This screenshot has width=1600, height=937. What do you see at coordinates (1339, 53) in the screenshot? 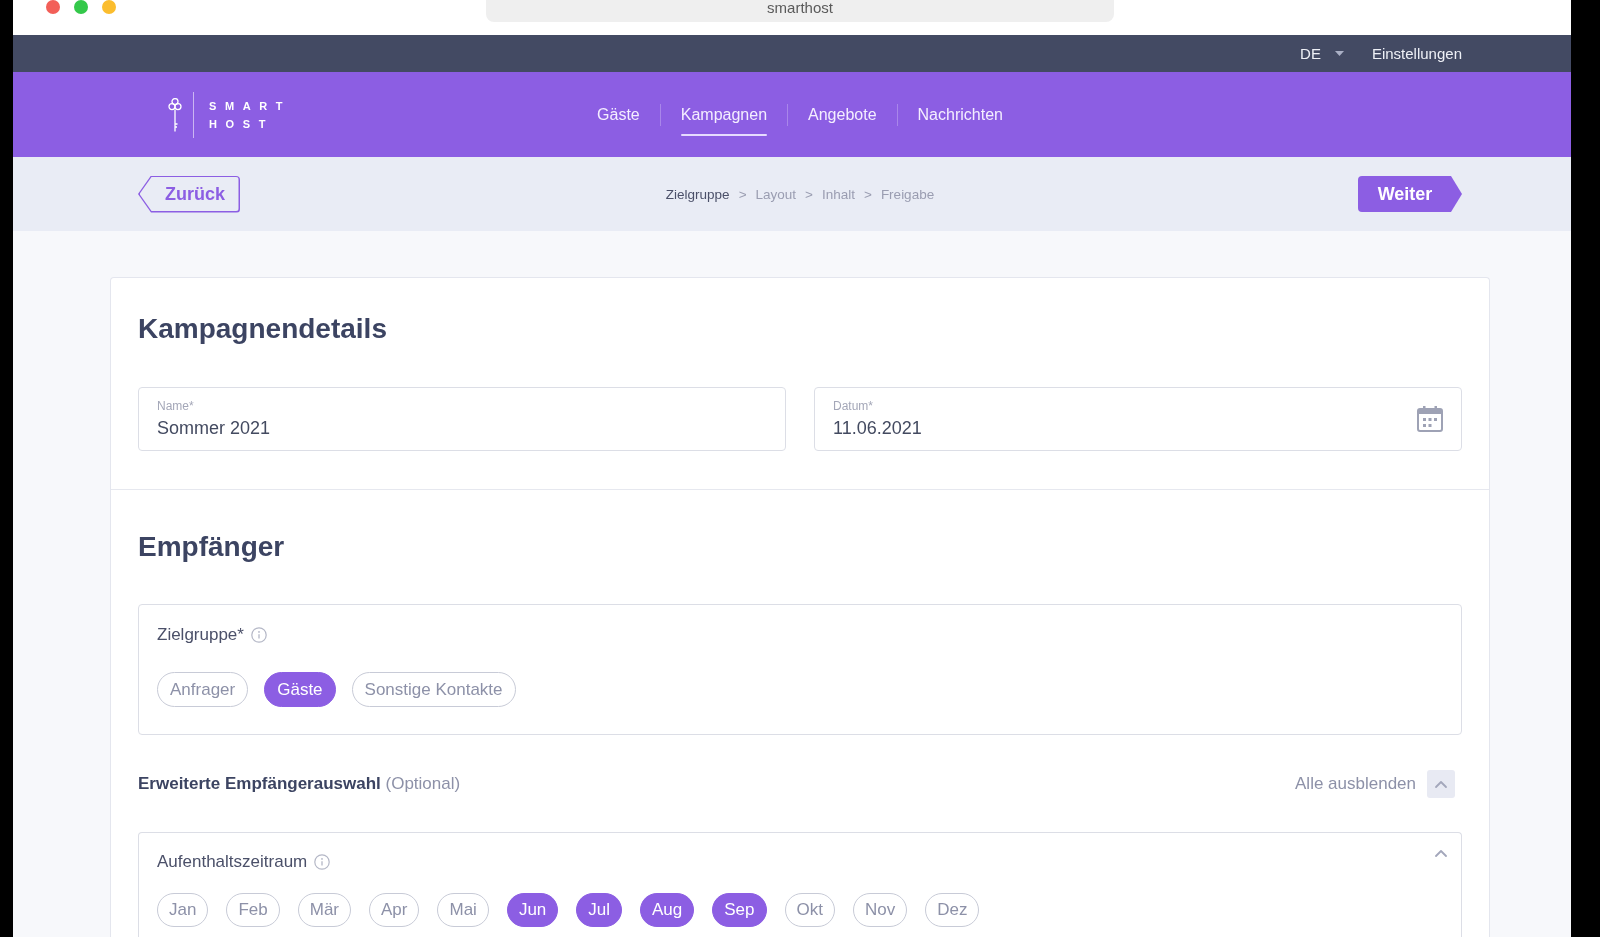
I see `caret-icon` at bounding box center [1339, 53].